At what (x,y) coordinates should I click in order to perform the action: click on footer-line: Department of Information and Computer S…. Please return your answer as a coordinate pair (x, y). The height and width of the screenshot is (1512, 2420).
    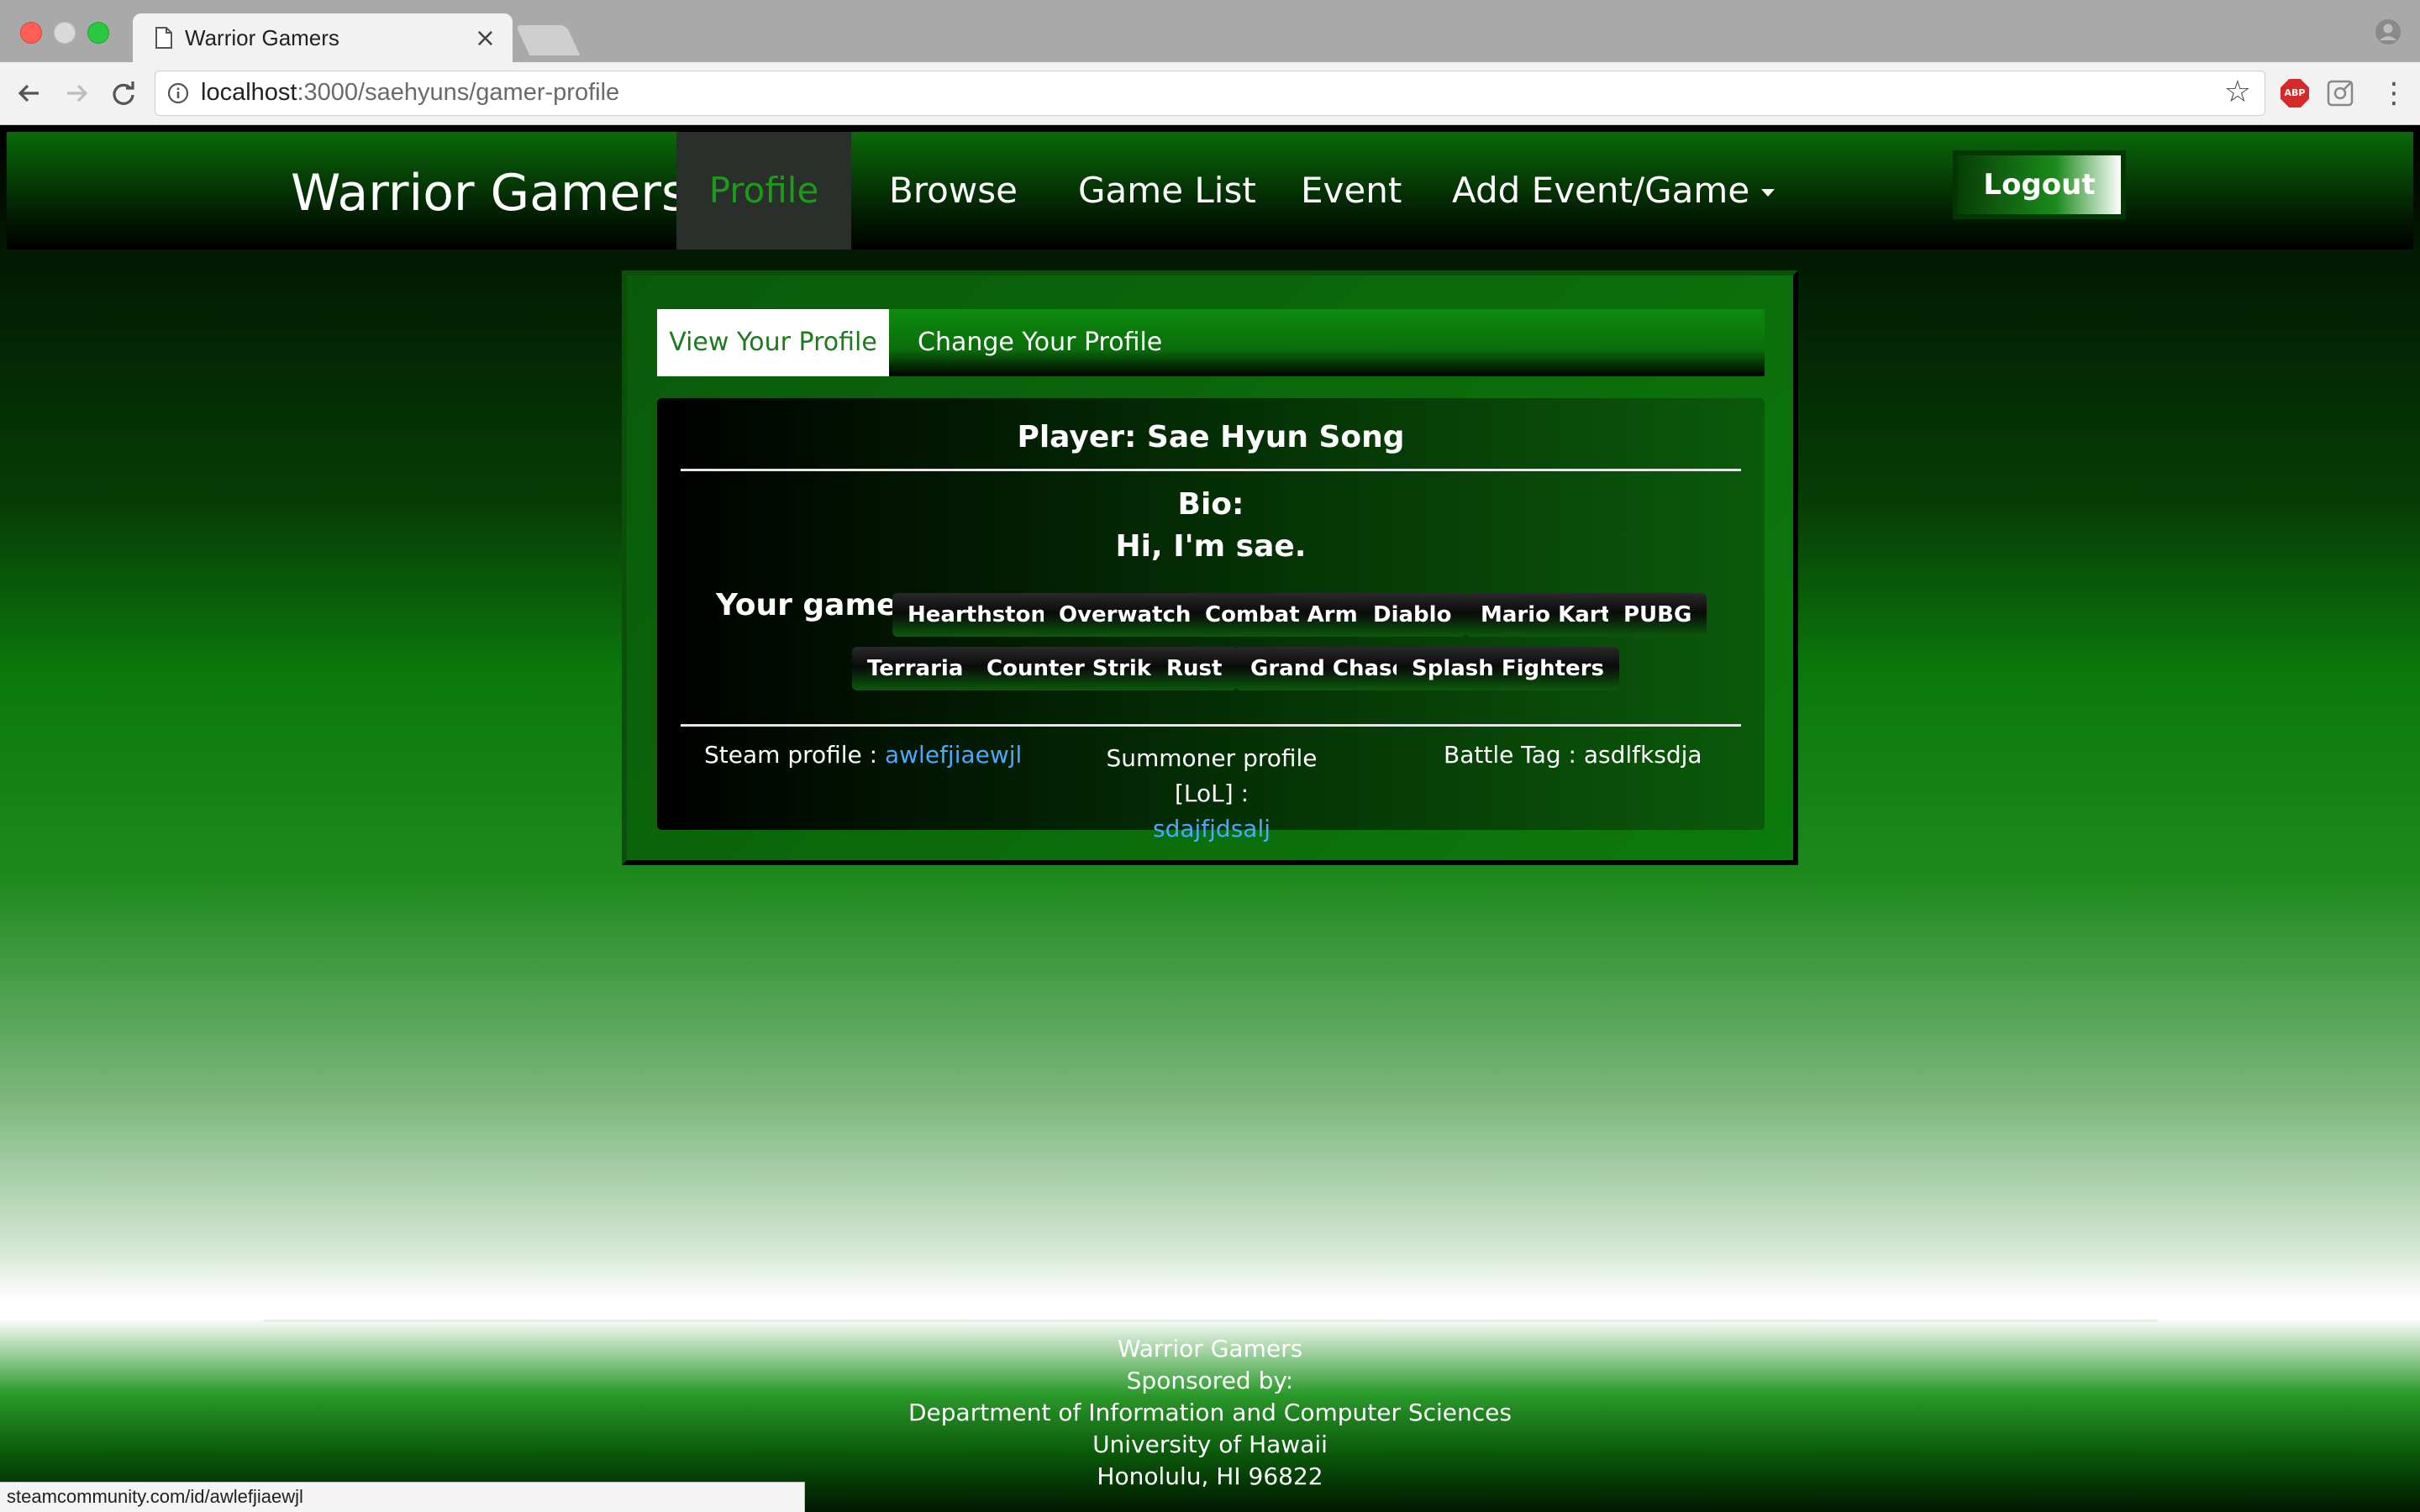
    Looking at the image, I should click on (1210, 1412).